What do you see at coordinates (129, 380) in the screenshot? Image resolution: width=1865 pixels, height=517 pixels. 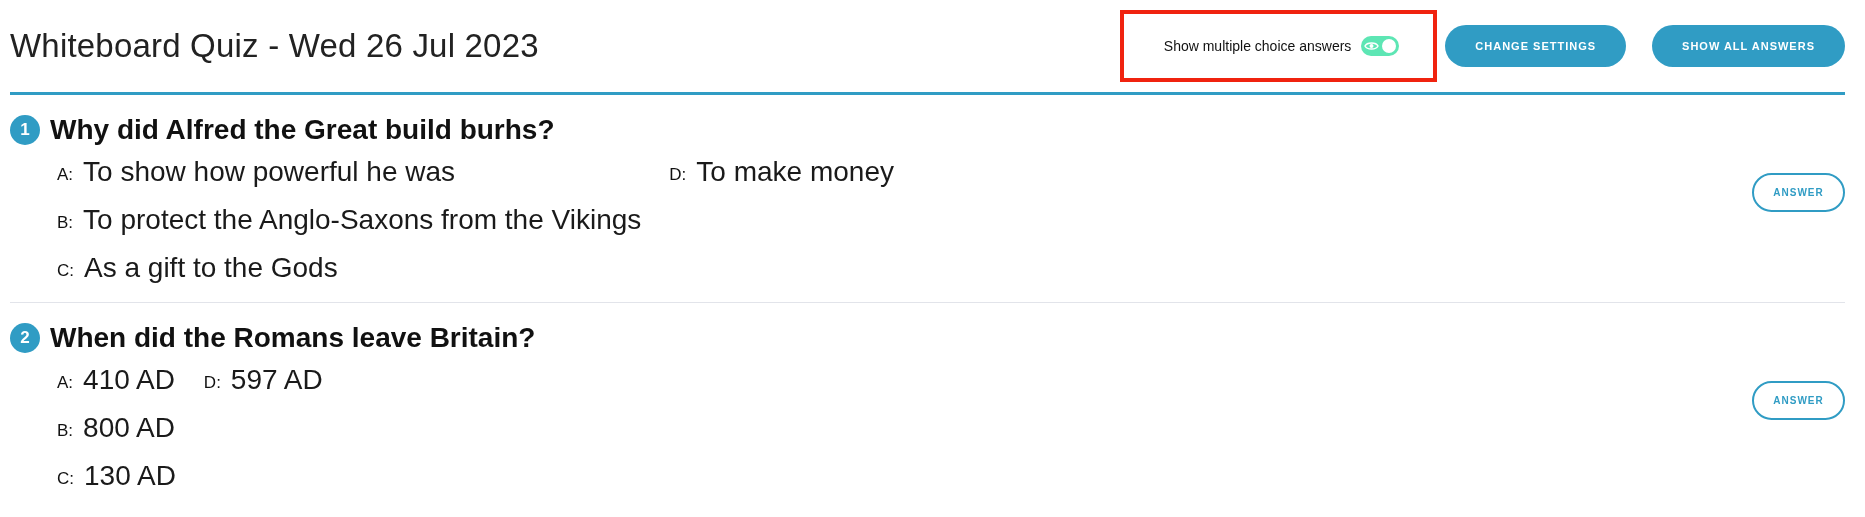 I see `option-text: 410 AD` at bounding box center [129, 380].